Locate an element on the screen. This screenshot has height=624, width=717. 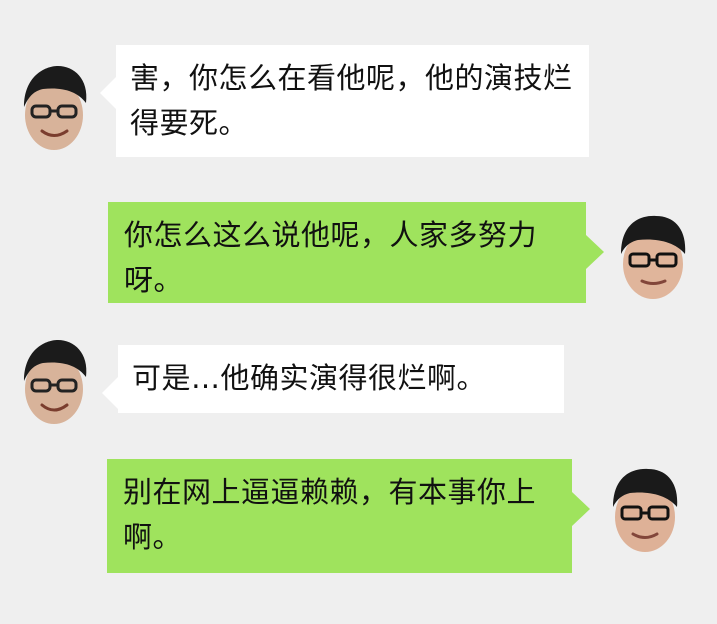
avatar-left-2-icon is located at coordinates (55, 382).